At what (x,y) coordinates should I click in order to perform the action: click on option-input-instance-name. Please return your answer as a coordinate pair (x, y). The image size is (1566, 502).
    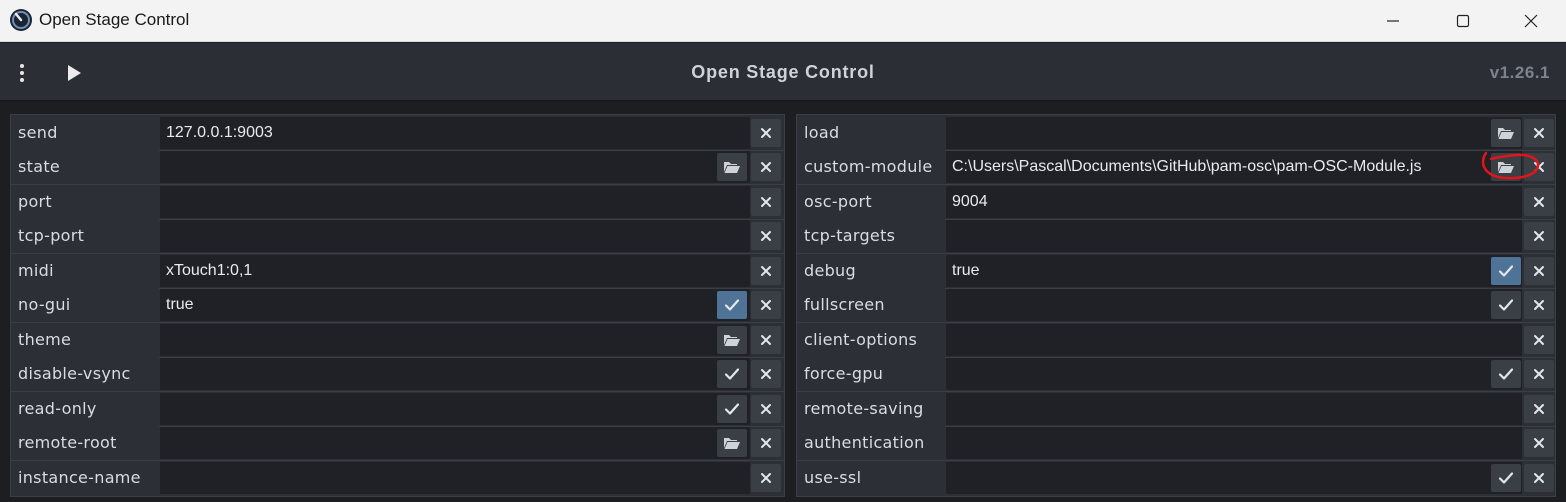
    Looking at the image, I should click on (455, 477).